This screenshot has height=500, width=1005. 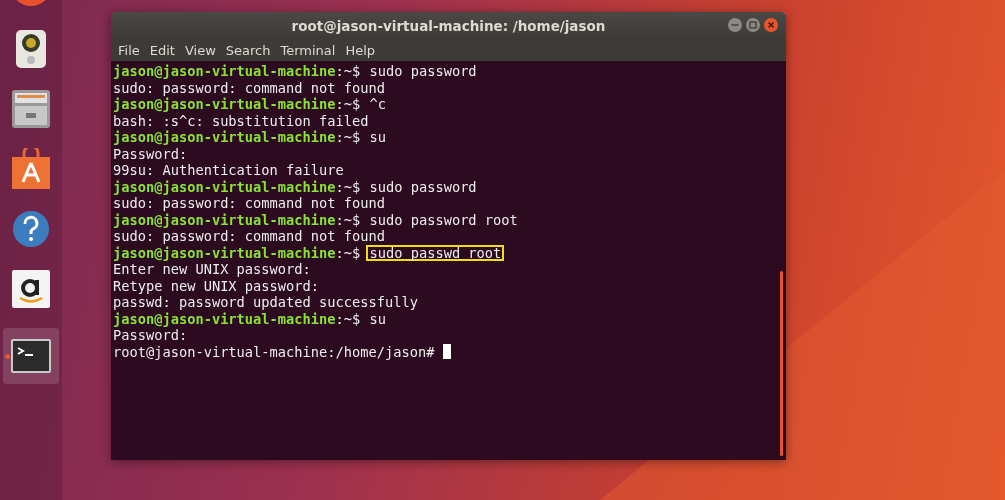 What do you see at coordinates (129, 50) in the screenshot?
I see `menu-item: File` at bounding box center [129, 50].